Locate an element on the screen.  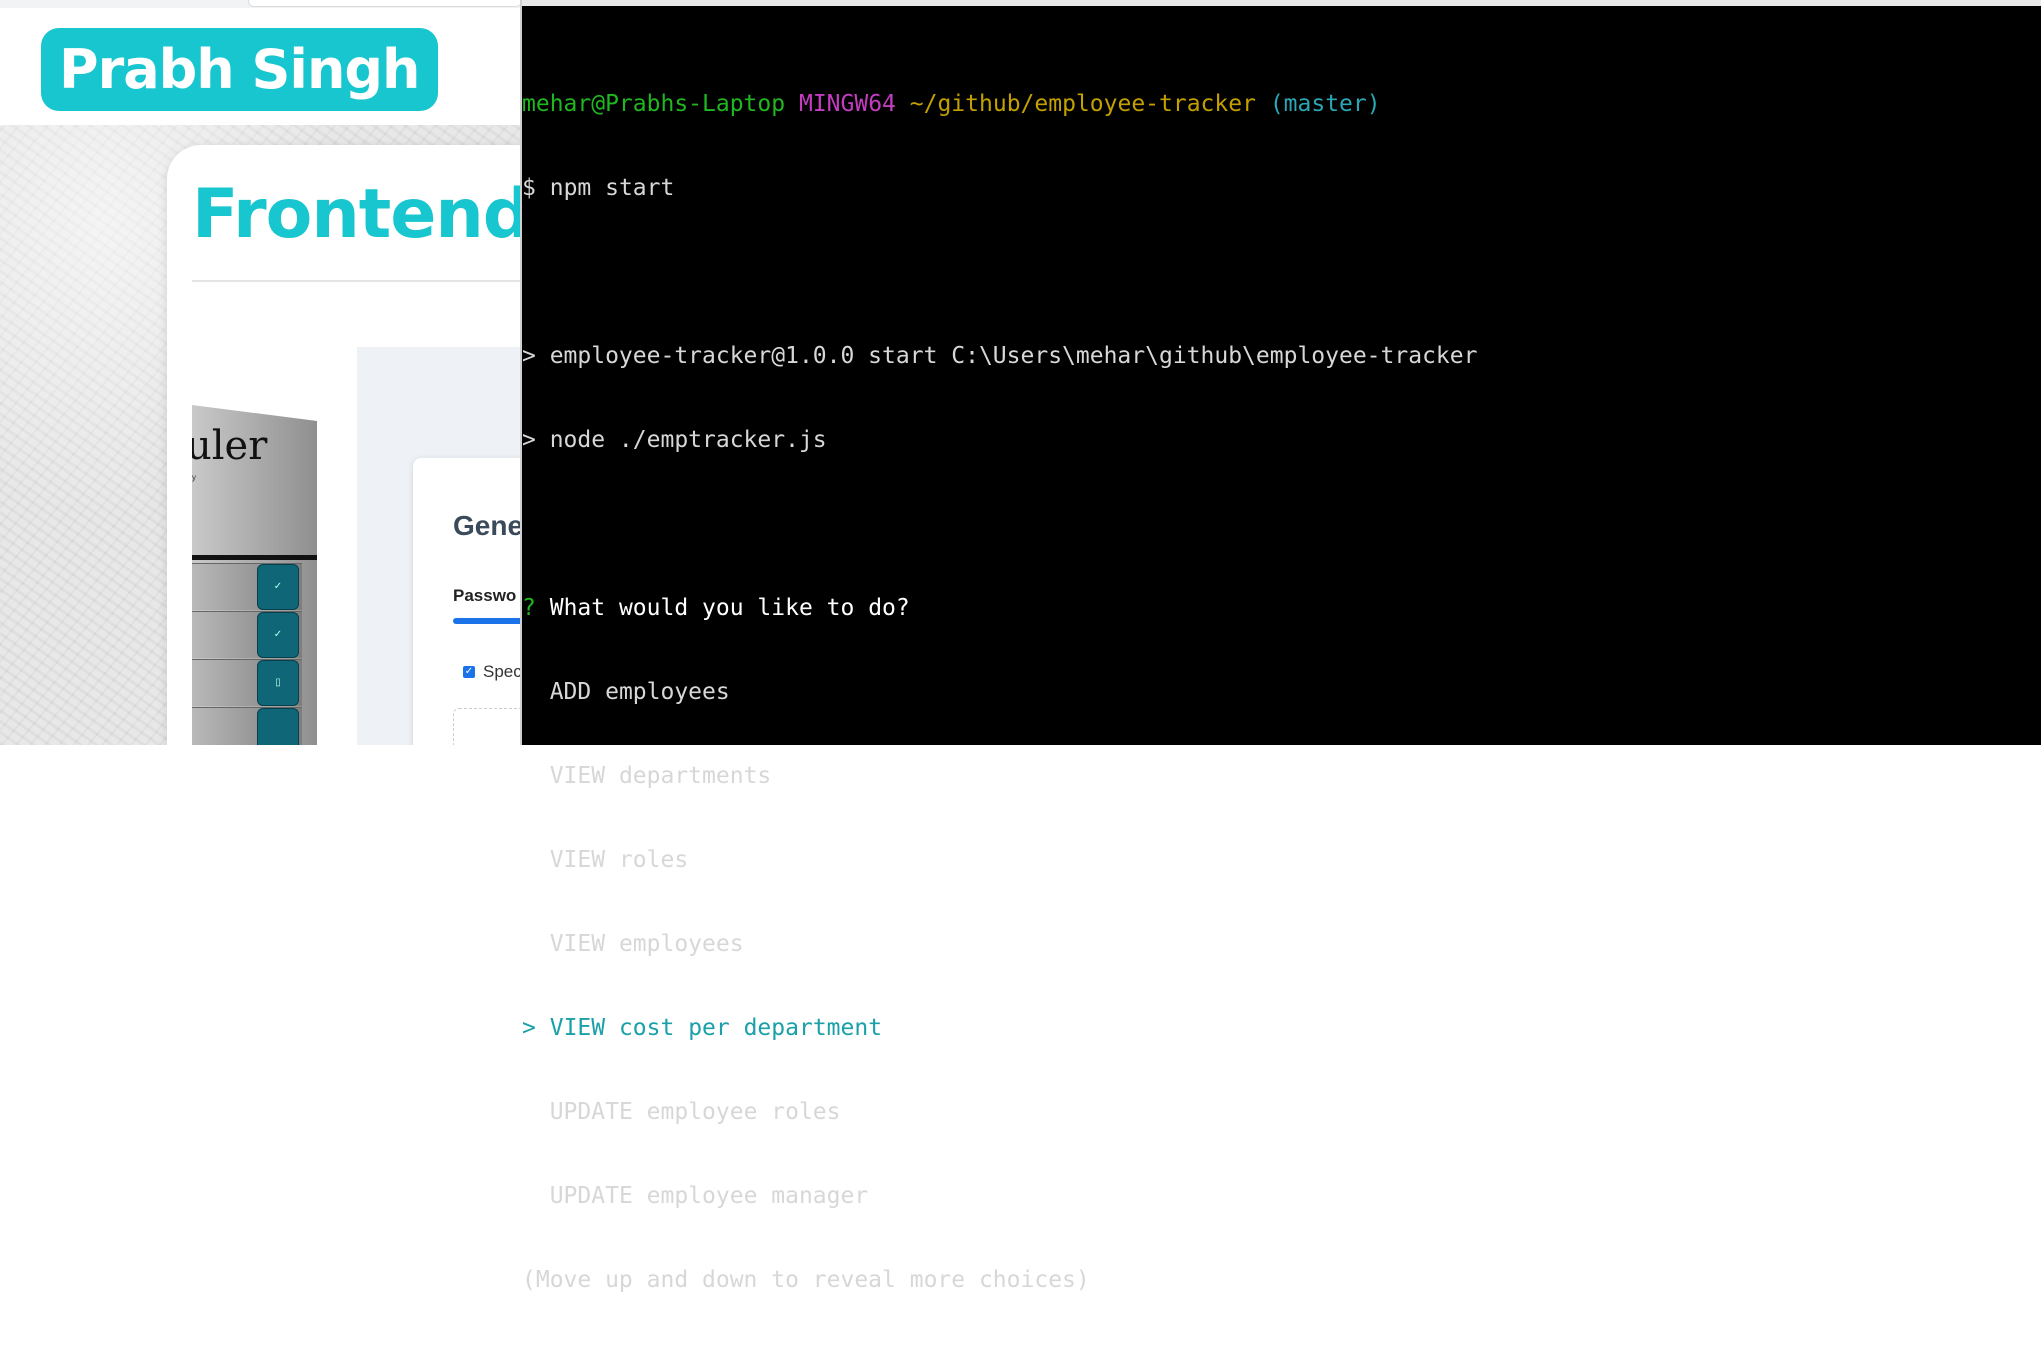
command-line: $ npm start is located at coordinates (1272, 188).